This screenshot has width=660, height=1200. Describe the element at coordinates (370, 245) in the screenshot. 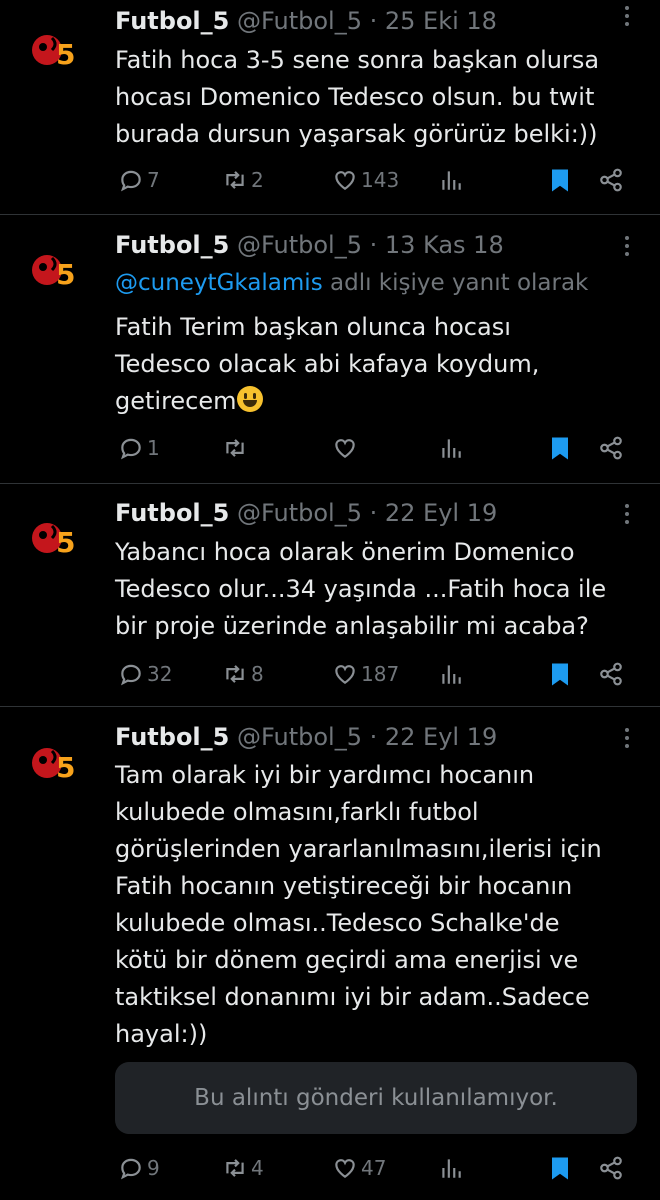

I see `author-meta: @Futbol_5 · 13 Kas 18` at that location.